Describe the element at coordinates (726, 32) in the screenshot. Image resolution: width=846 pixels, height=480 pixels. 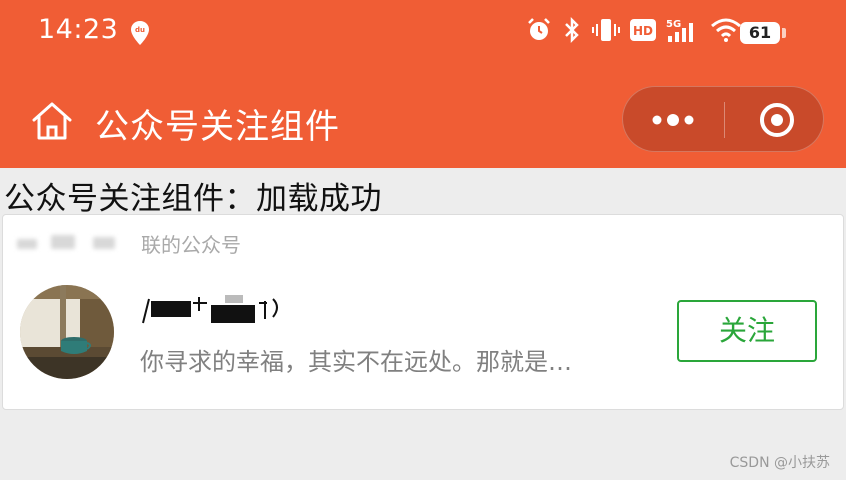
I see `wifi-icon` at that location.